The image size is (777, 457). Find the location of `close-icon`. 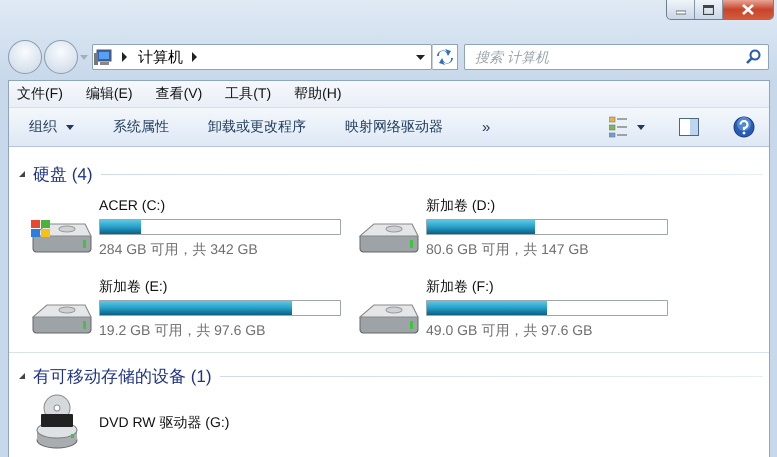

close-icon is located at coordinates (748, 9).